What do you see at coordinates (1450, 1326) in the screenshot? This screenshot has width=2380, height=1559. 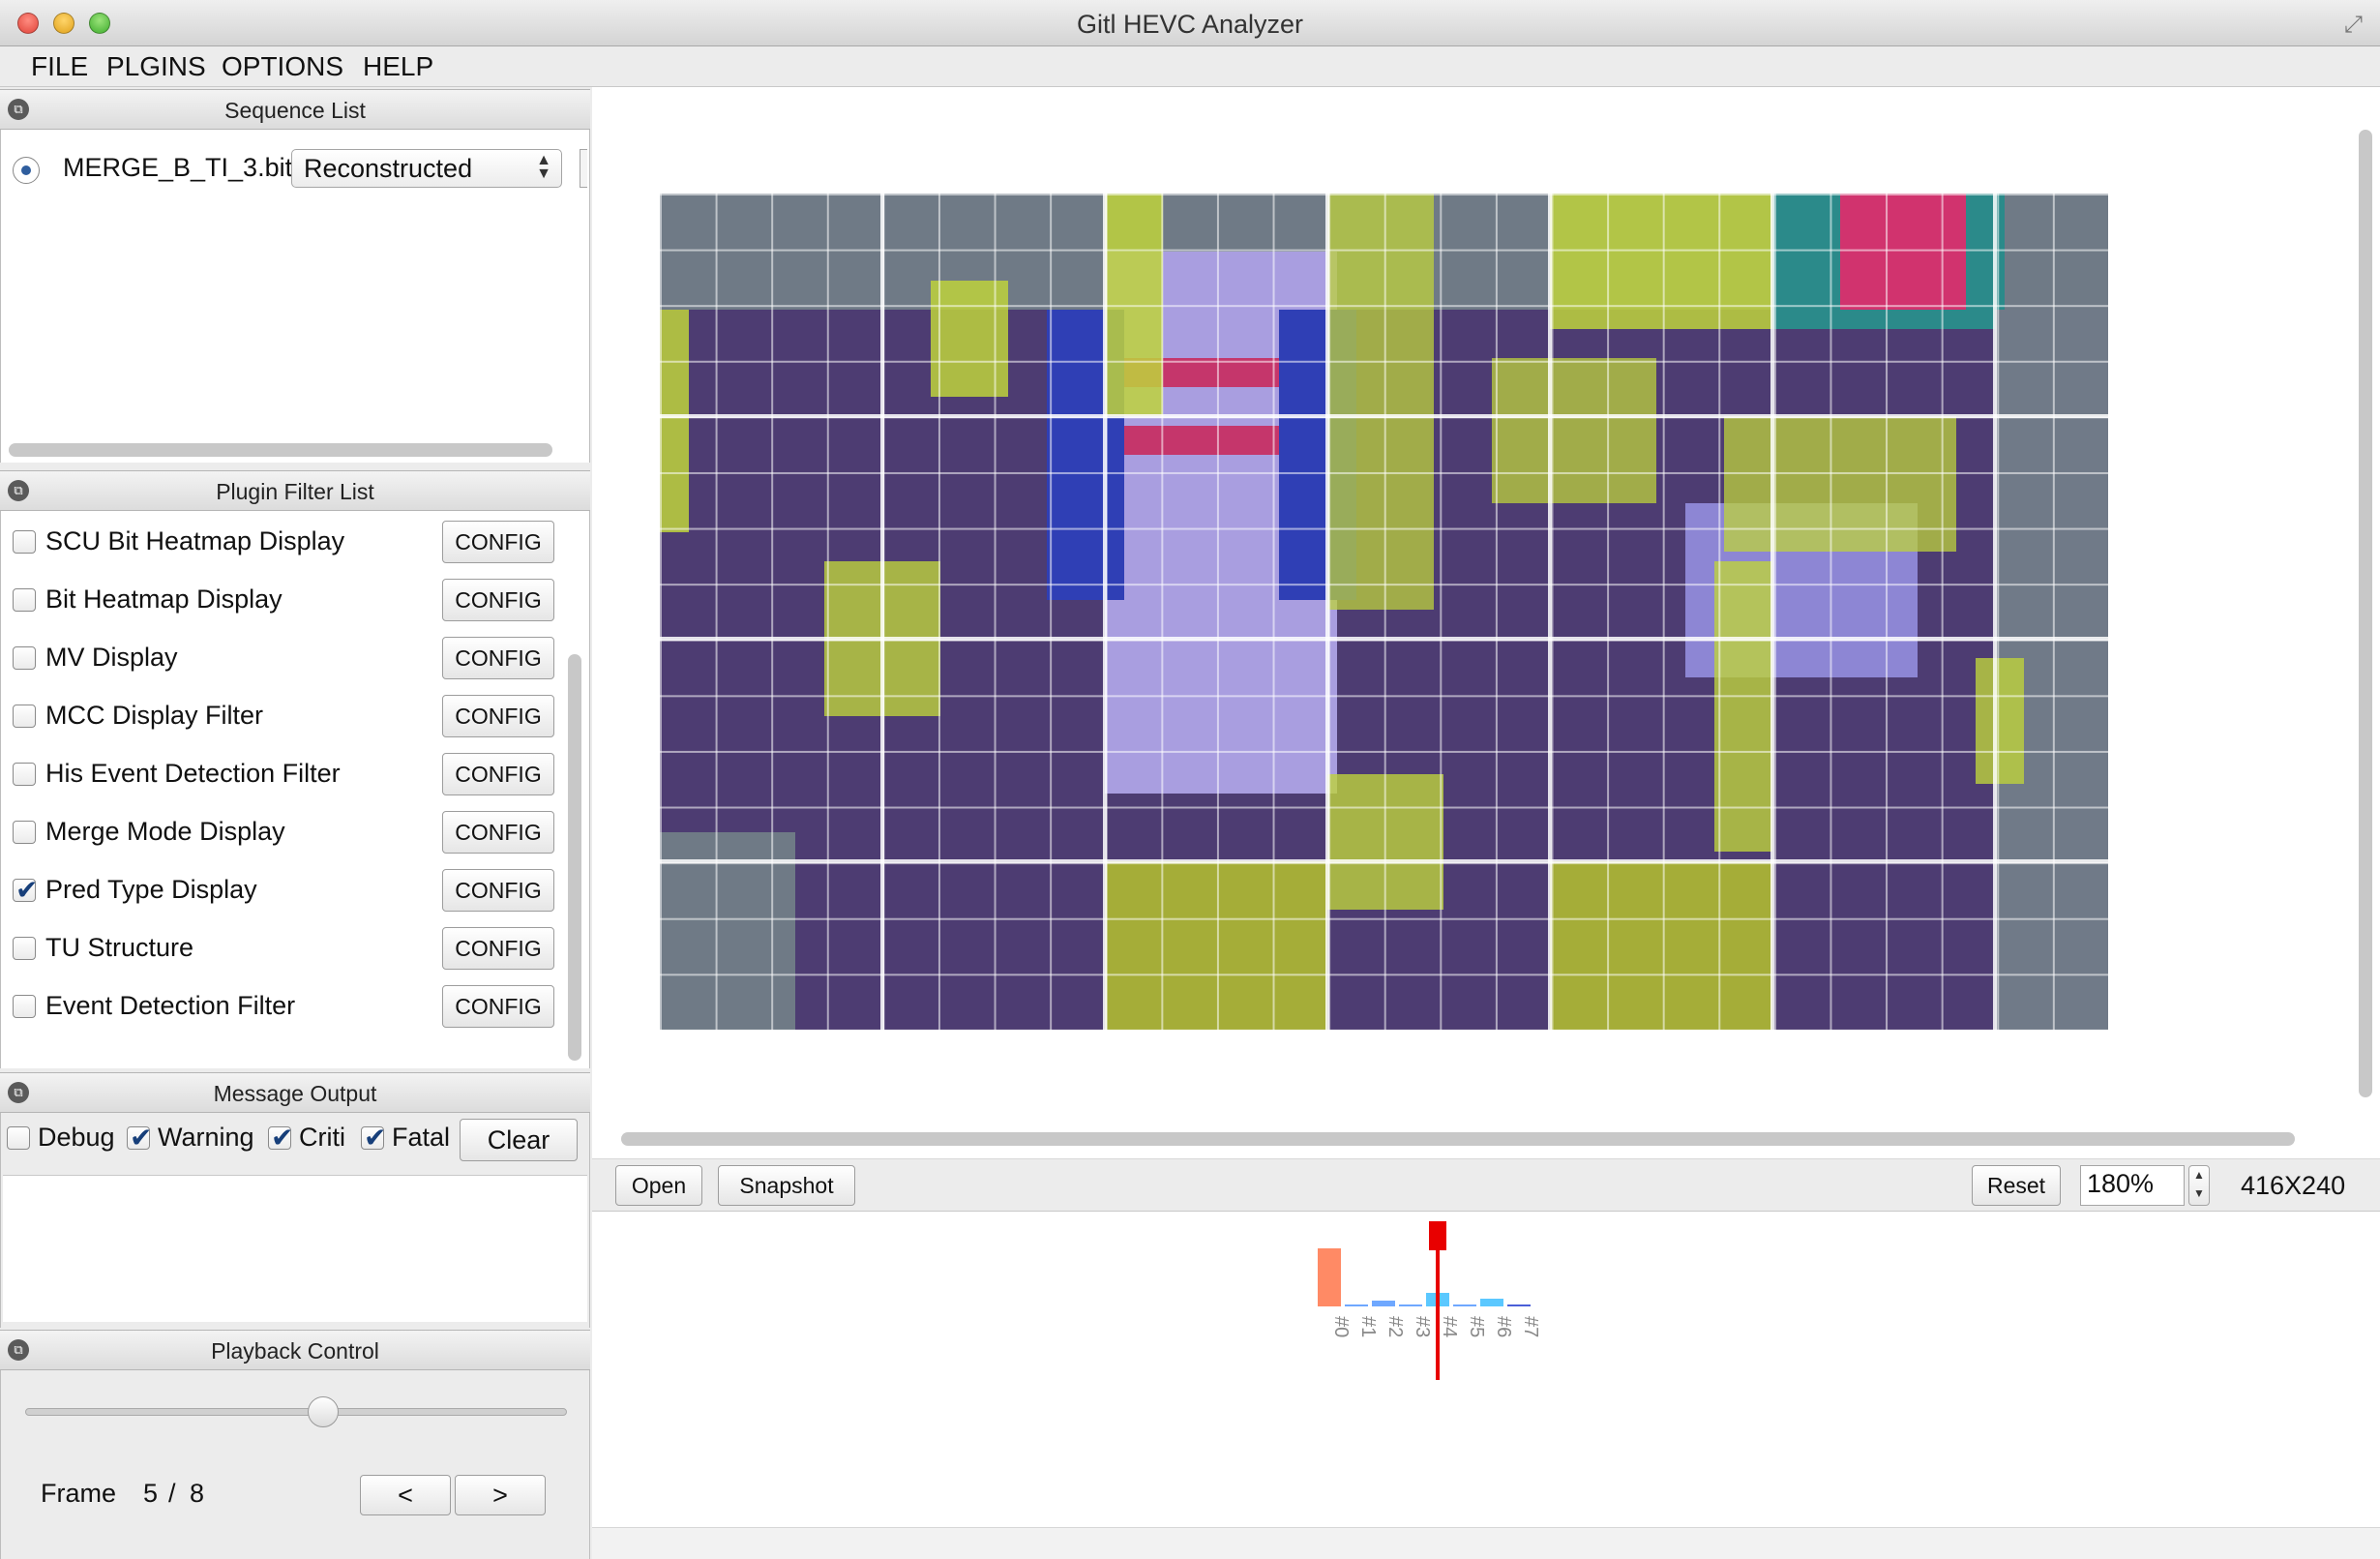 I see `frame-tick-label: #4` at bounding box center [1450, 1326].